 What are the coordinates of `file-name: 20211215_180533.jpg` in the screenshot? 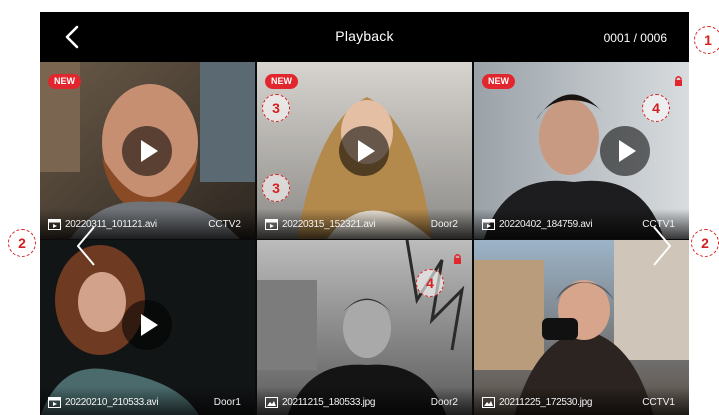 It's located at (329, 402).